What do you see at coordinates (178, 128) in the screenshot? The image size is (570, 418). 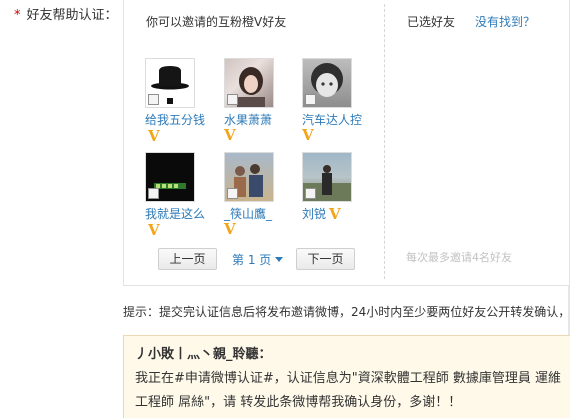 I see `friend-name-link: 给我五分钱V` at bounding box center [178, 128].